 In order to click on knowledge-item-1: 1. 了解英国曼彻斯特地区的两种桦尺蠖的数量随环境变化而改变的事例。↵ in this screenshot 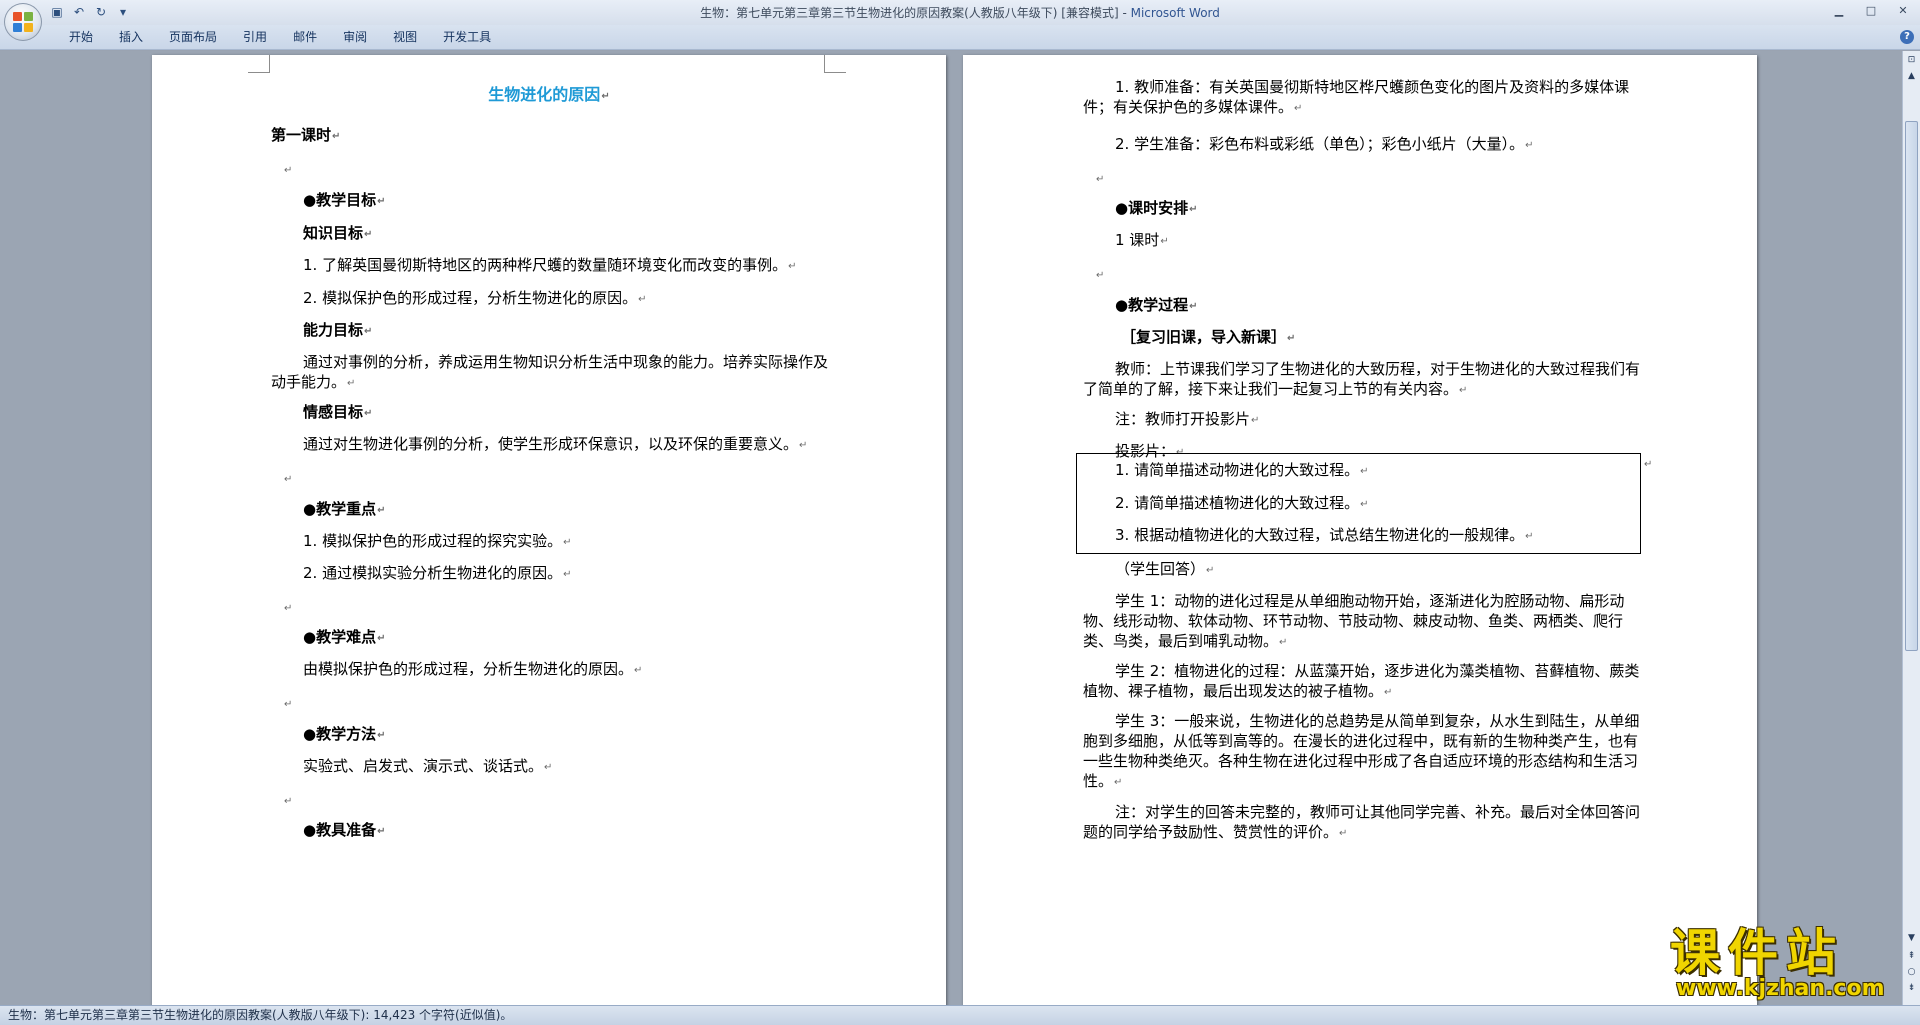, I will do `click(550, 265)`.